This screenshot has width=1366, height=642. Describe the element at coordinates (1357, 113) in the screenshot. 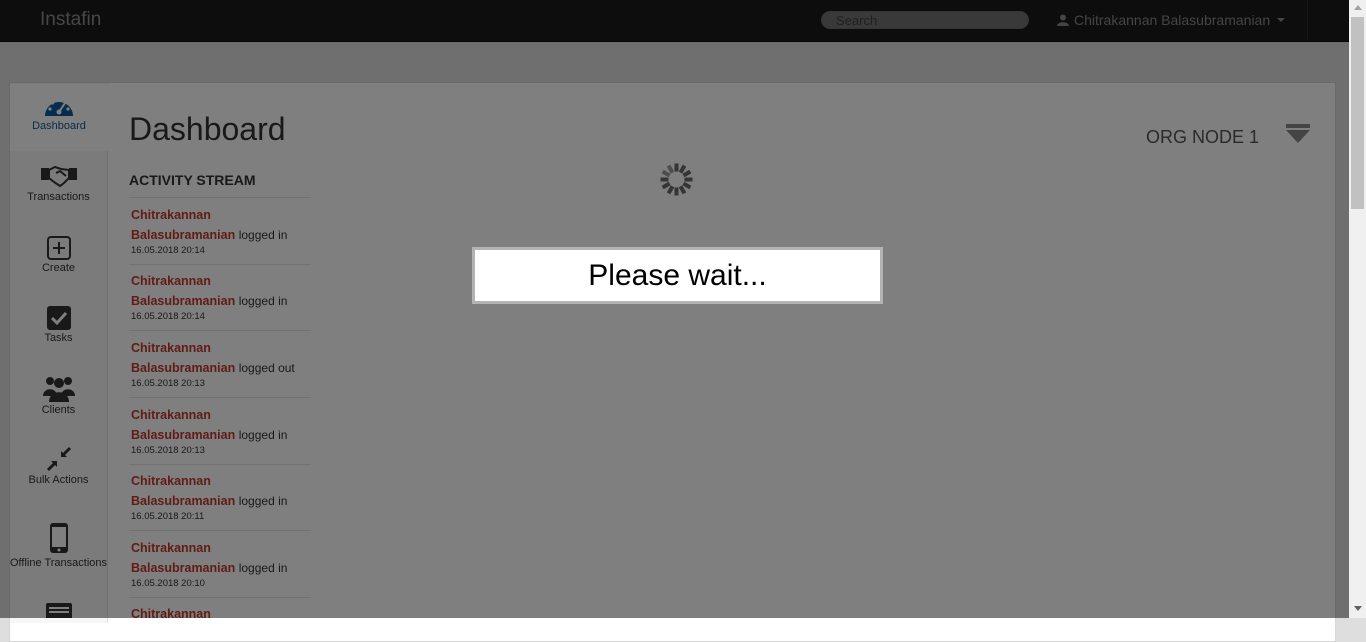

I see `scrollbar-thumb` at that location.